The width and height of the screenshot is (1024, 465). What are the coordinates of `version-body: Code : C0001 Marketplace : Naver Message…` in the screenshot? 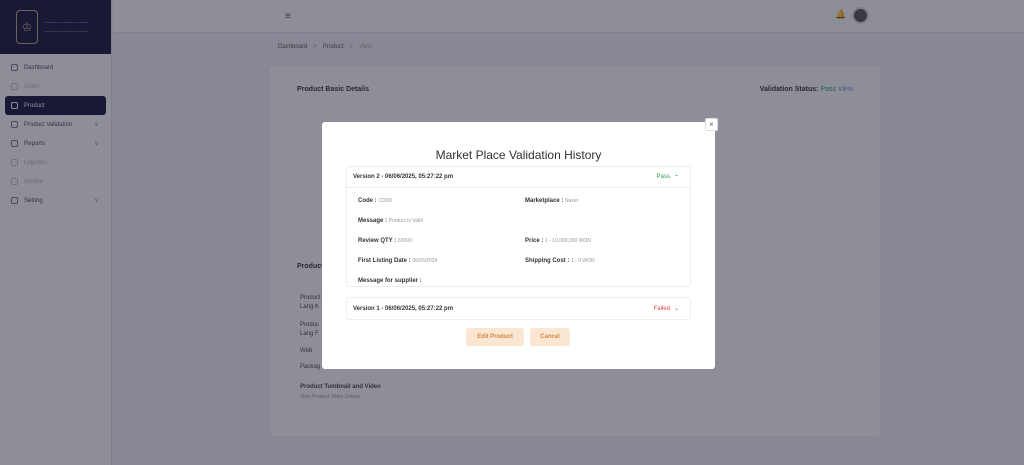 It's located at (518, 237).